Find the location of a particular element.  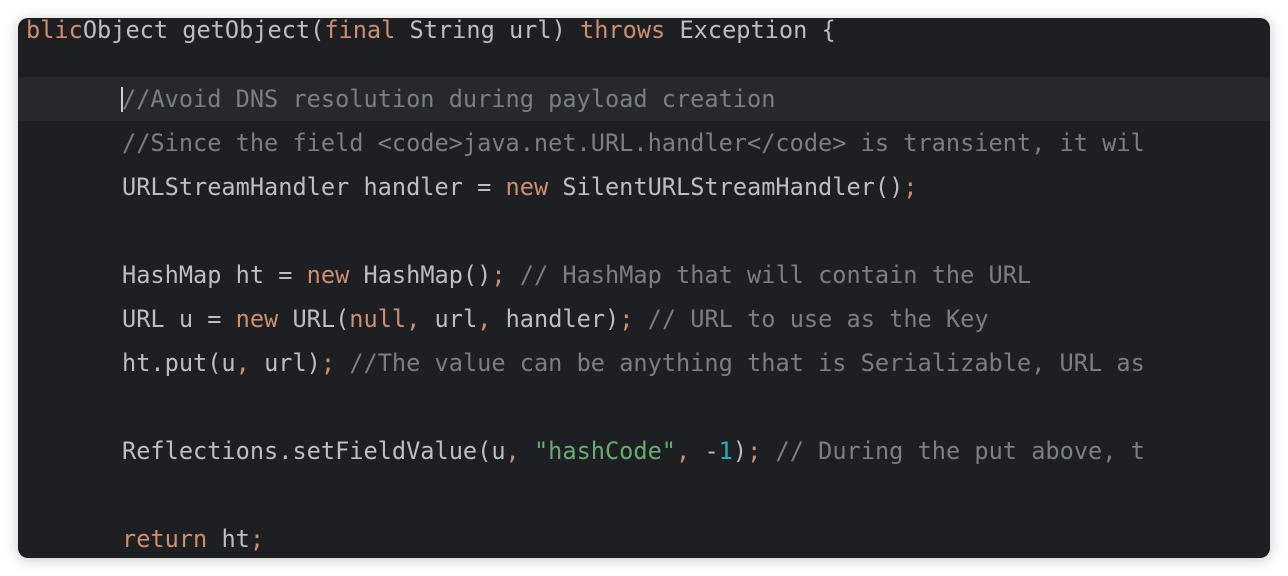

keyword-return: return is located at coordinates (165, 539).